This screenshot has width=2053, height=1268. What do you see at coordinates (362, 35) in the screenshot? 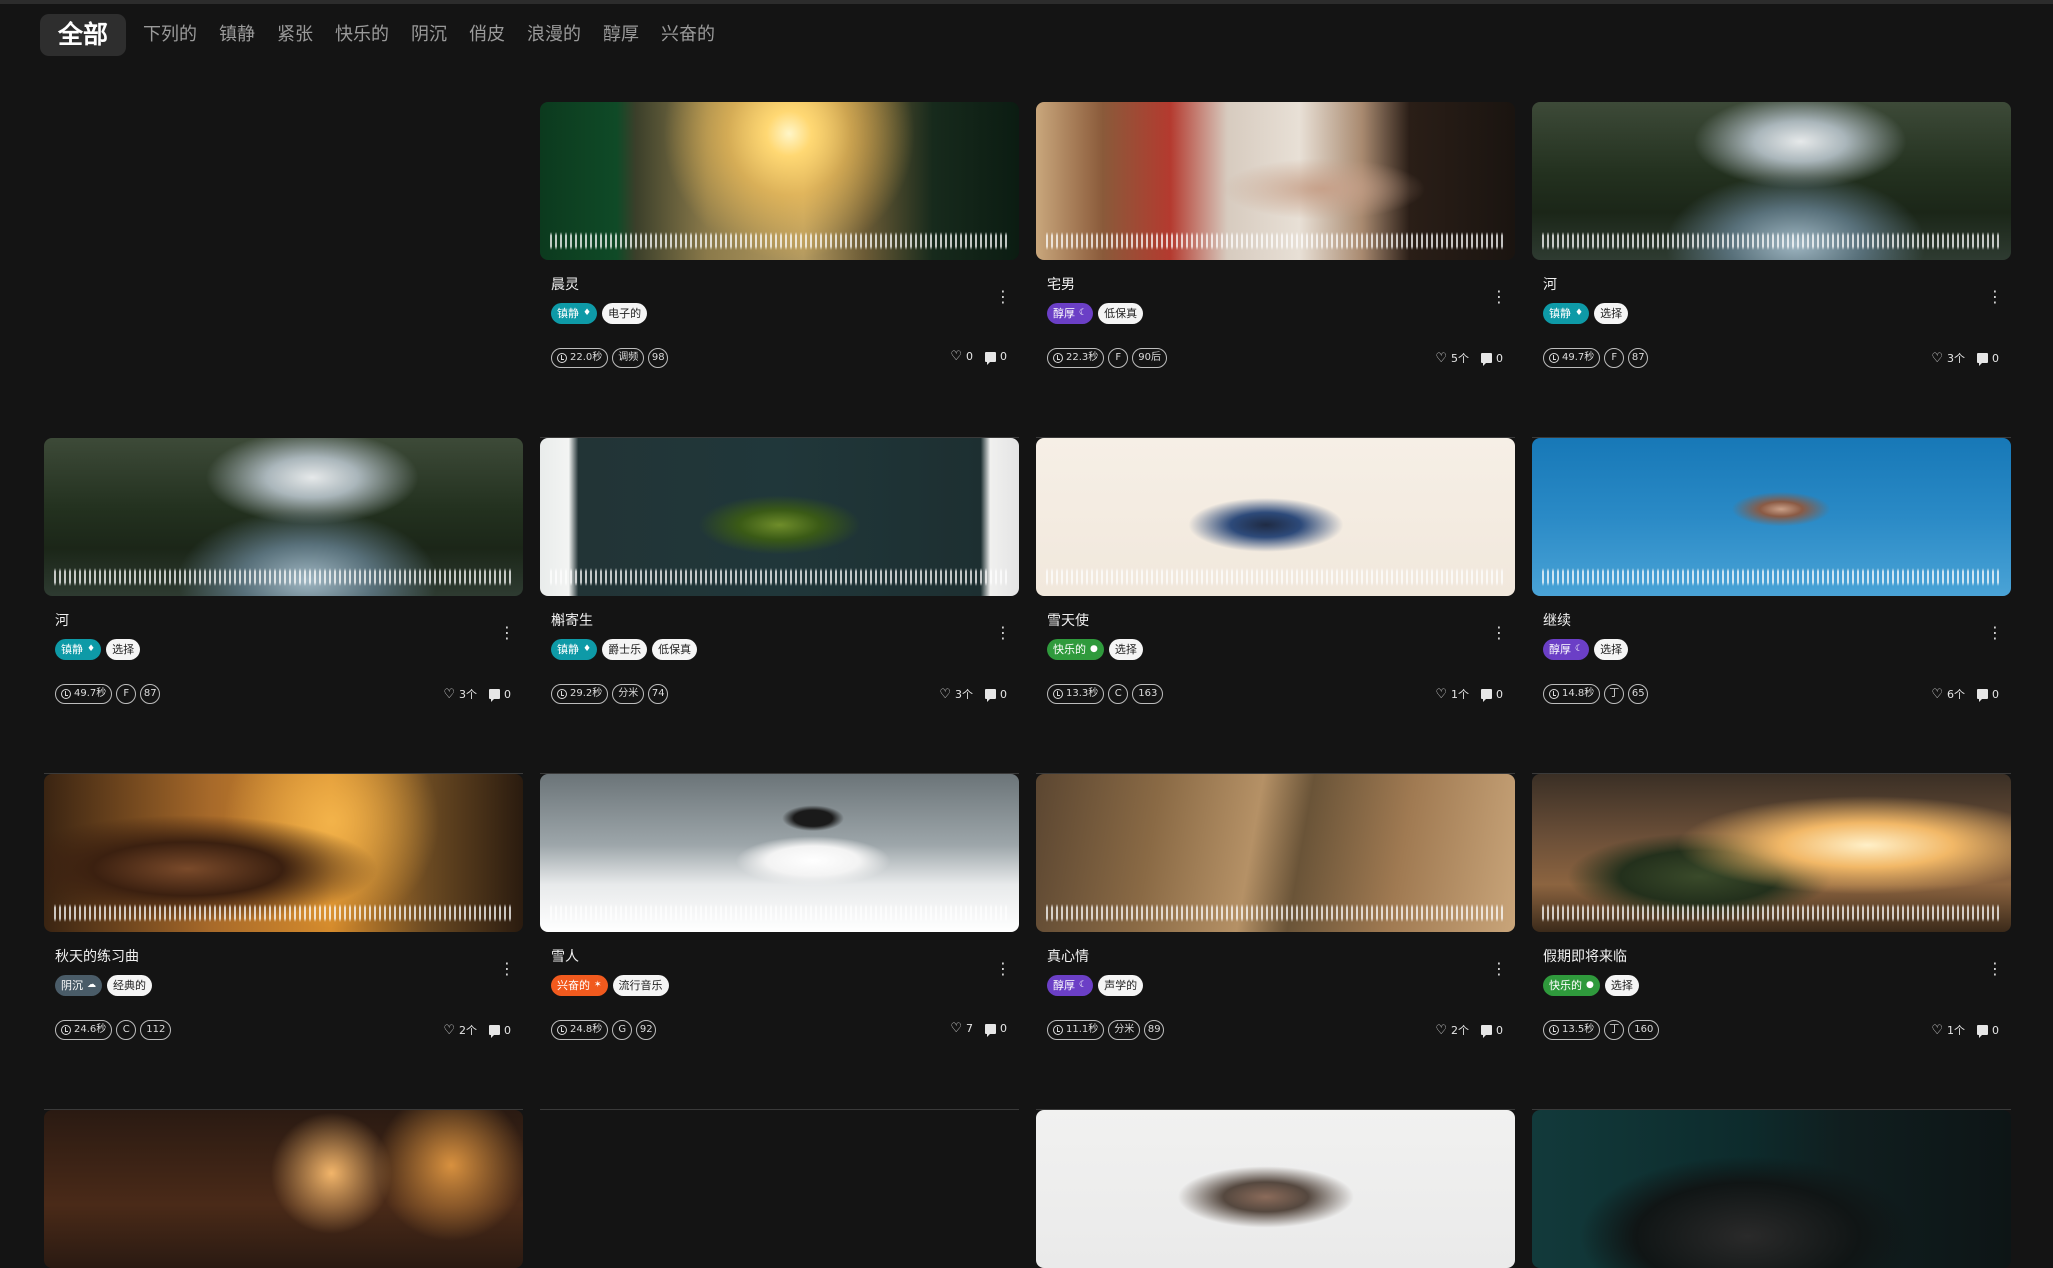
I see `filter-happy: 快乐的` at bounding box center [362, 35].